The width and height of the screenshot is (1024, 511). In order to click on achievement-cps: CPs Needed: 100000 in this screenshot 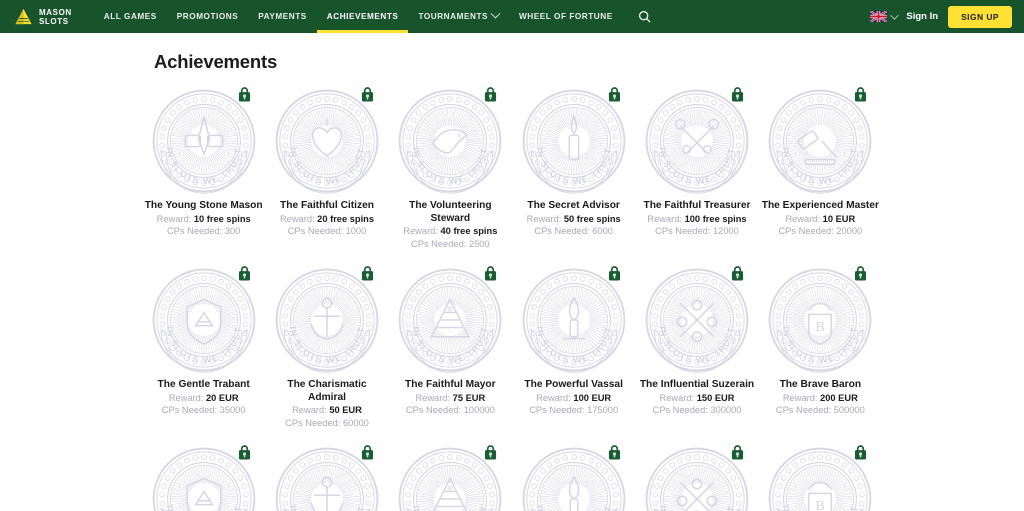, I will do `click(450, 410)`.